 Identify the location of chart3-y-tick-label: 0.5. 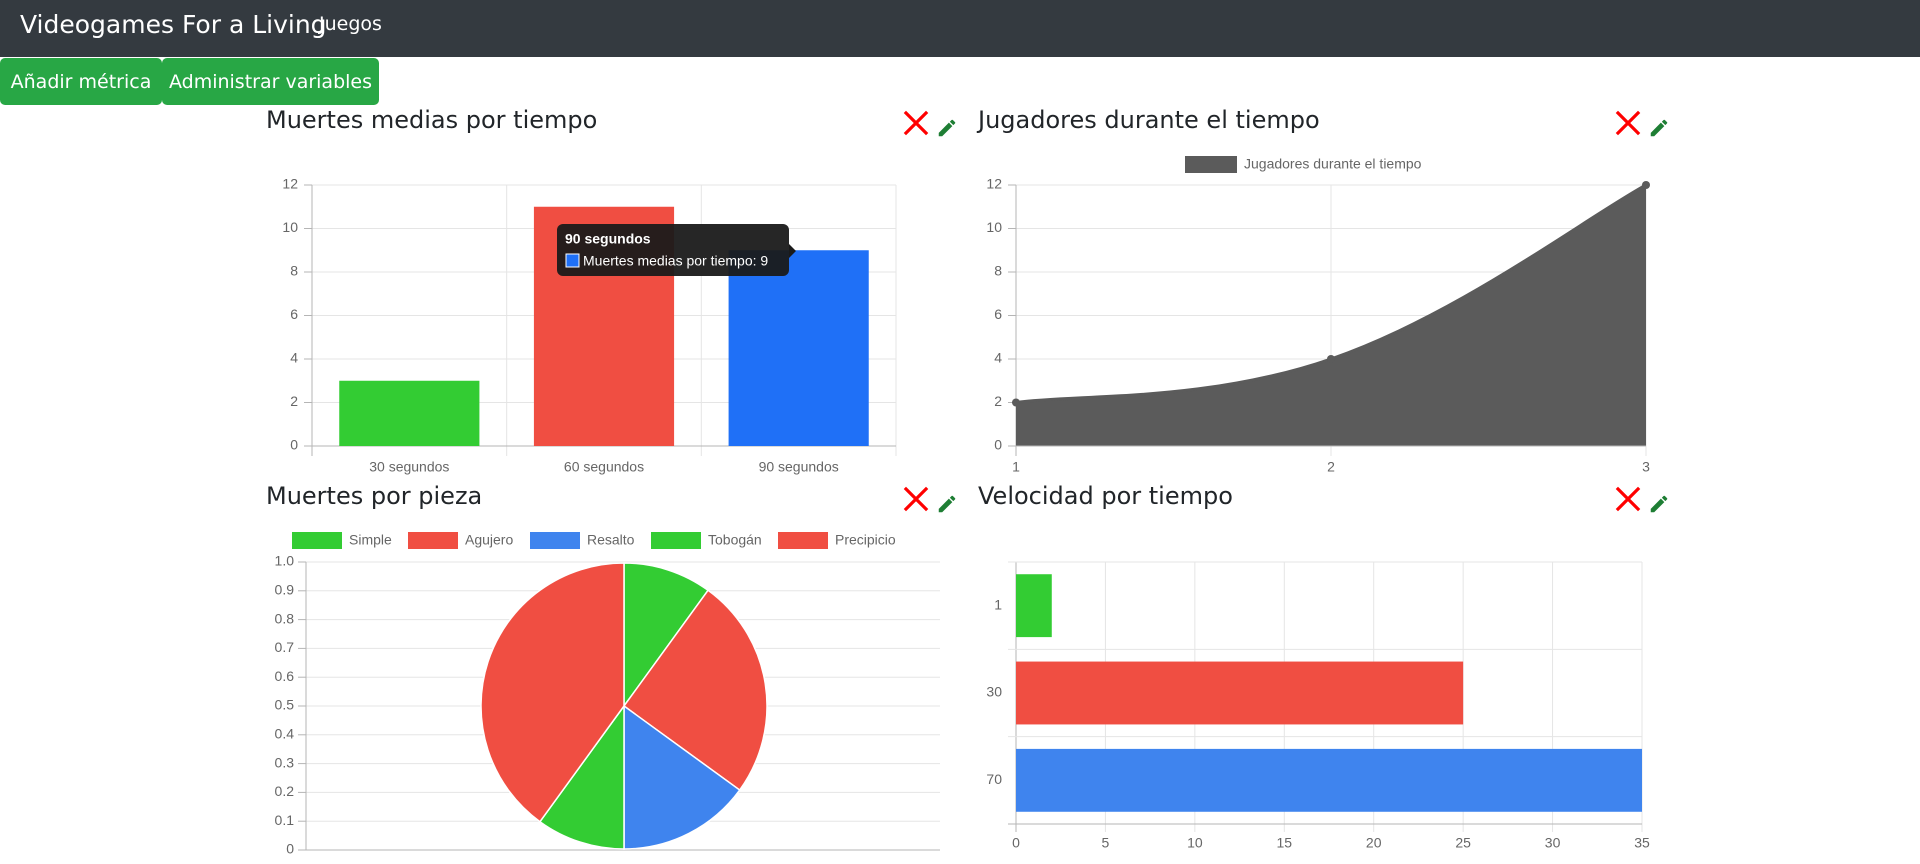
(285, 705).